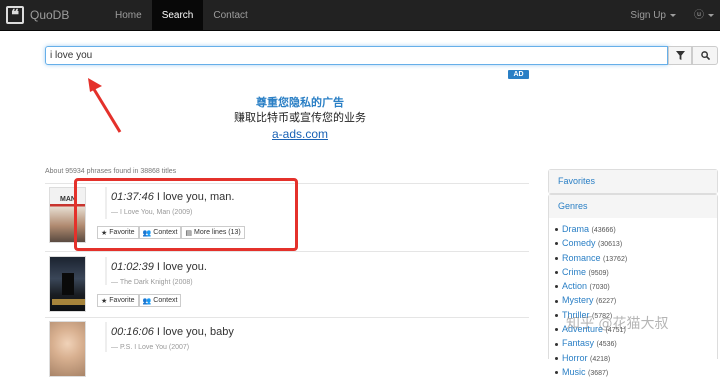  I want to click on favorite-button: ★ Favorite, so click(118, 300).